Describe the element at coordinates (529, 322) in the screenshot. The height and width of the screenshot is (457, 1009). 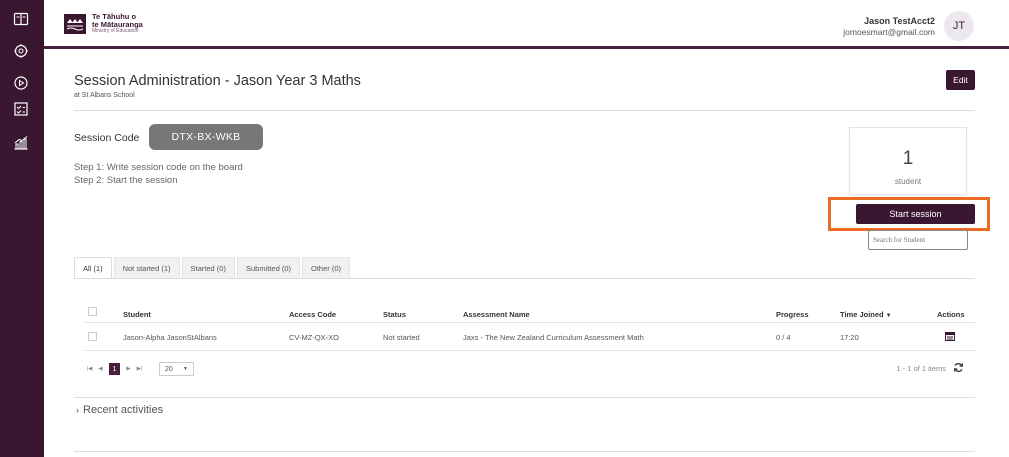
I see `table-header-divider` at that location.